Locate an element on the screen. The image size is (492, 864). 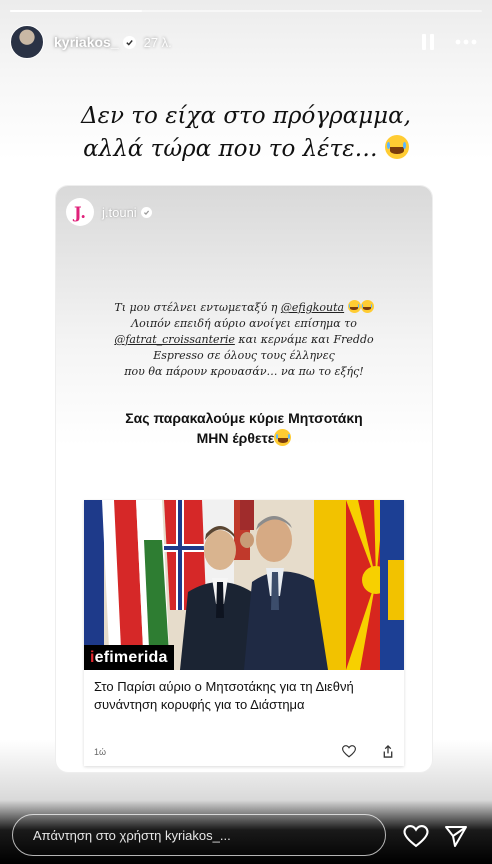
post-time: 27 λ. is located at coordinates (157, 42).